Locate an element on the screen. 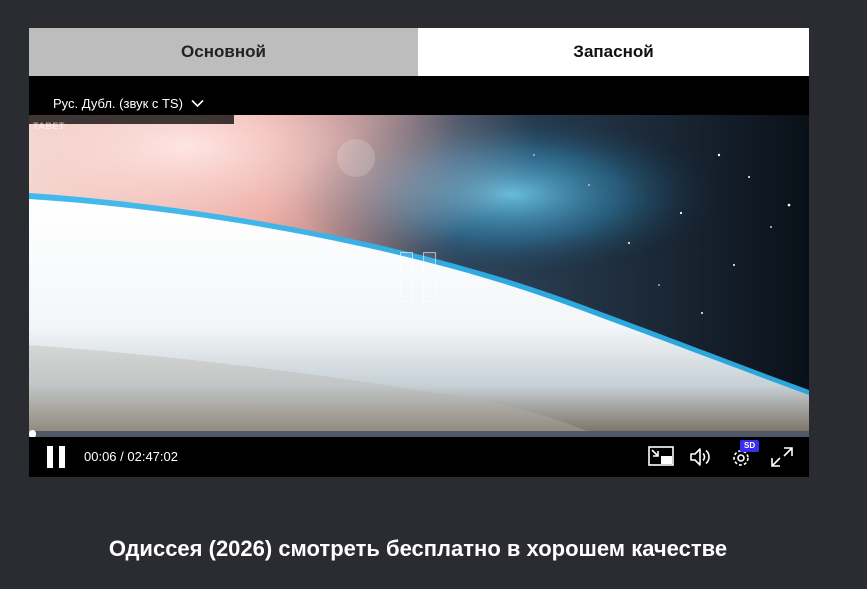  channel-watermark: TABET is located at coordinates (49, 126).